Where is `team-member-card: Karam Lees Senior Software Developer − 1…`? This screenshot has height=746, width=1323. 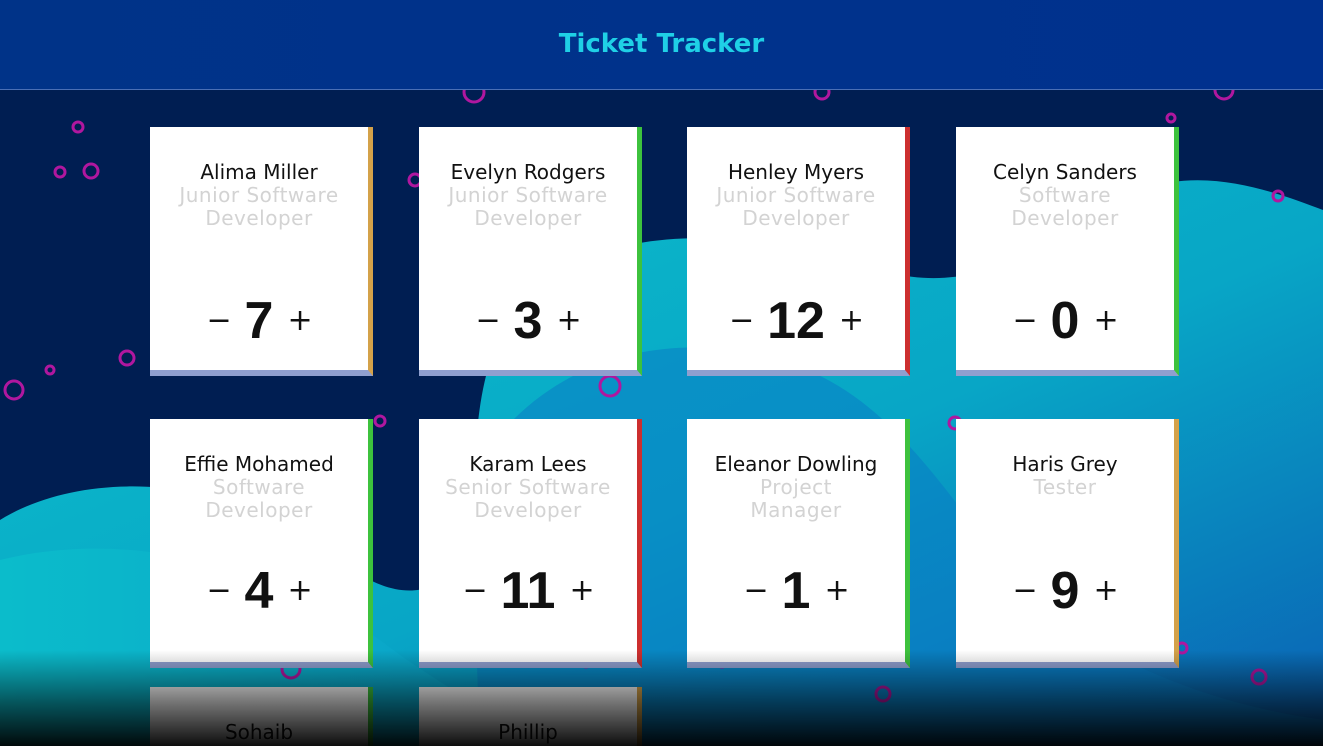
team-member-card: Karam Lees Senior Software Developer − 1… is located at coordinates (530, 543).